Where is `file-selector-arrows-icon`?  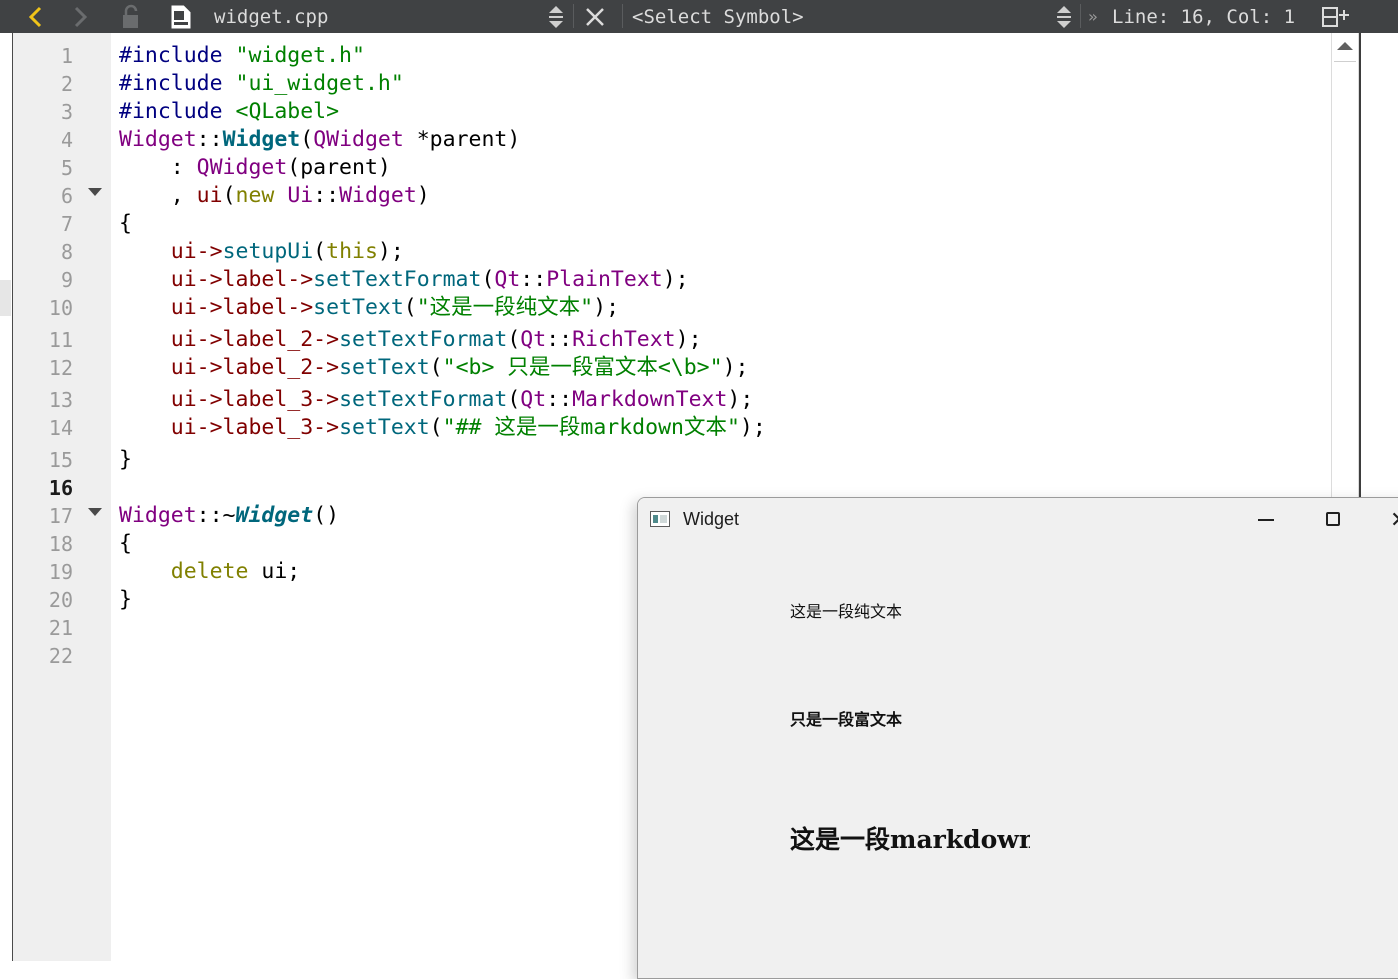 file-selector-arrows-icon is located at coordinates (556, 16).